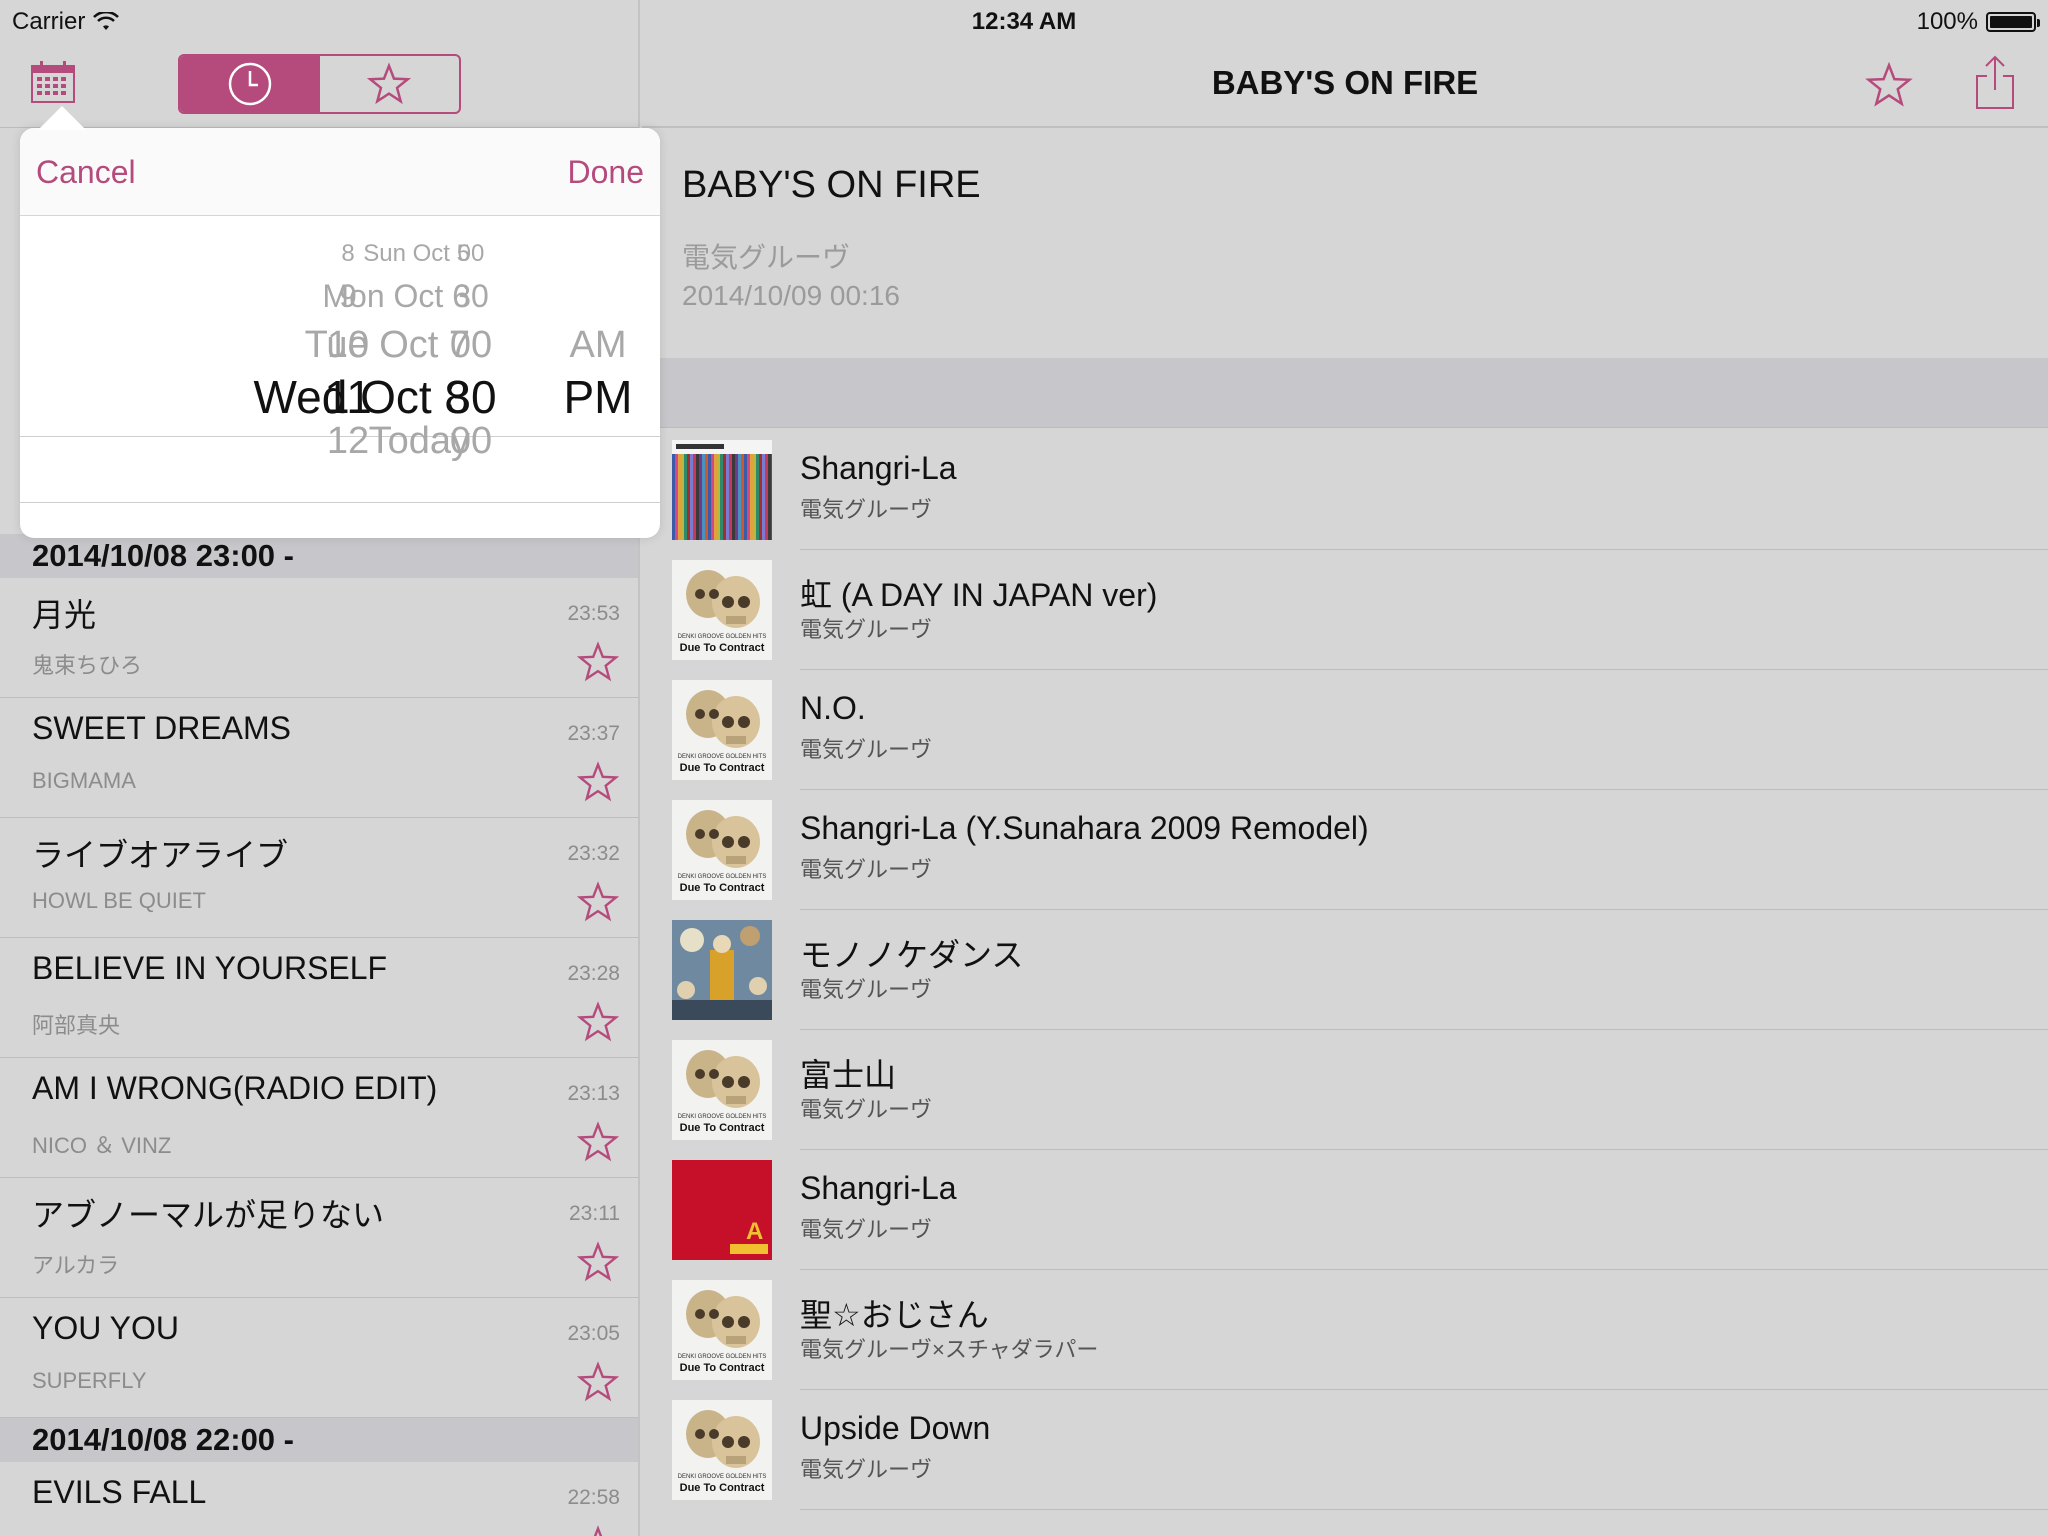  What do you see at coordinates (1024, 21) in the screenshot?
I see `clock: 12:34 AM` at bounding box center [1024, 21].